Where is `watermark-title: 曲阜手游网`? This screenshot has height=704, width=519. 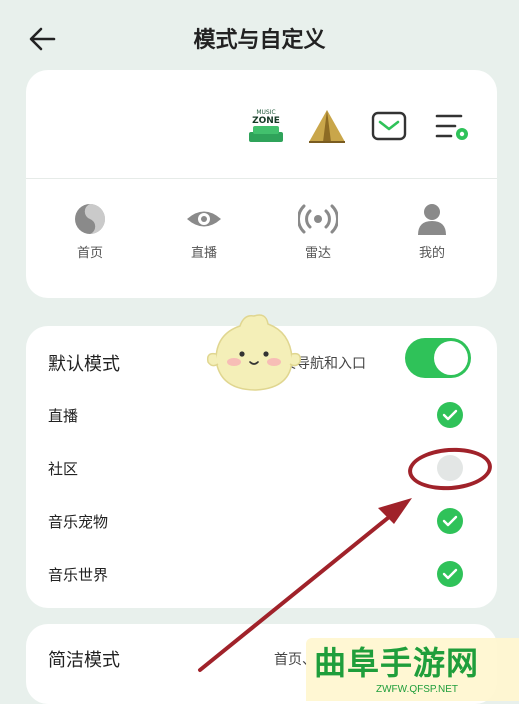 watermark-title: 曲阜手游网 is located at coordinates (397, 663).